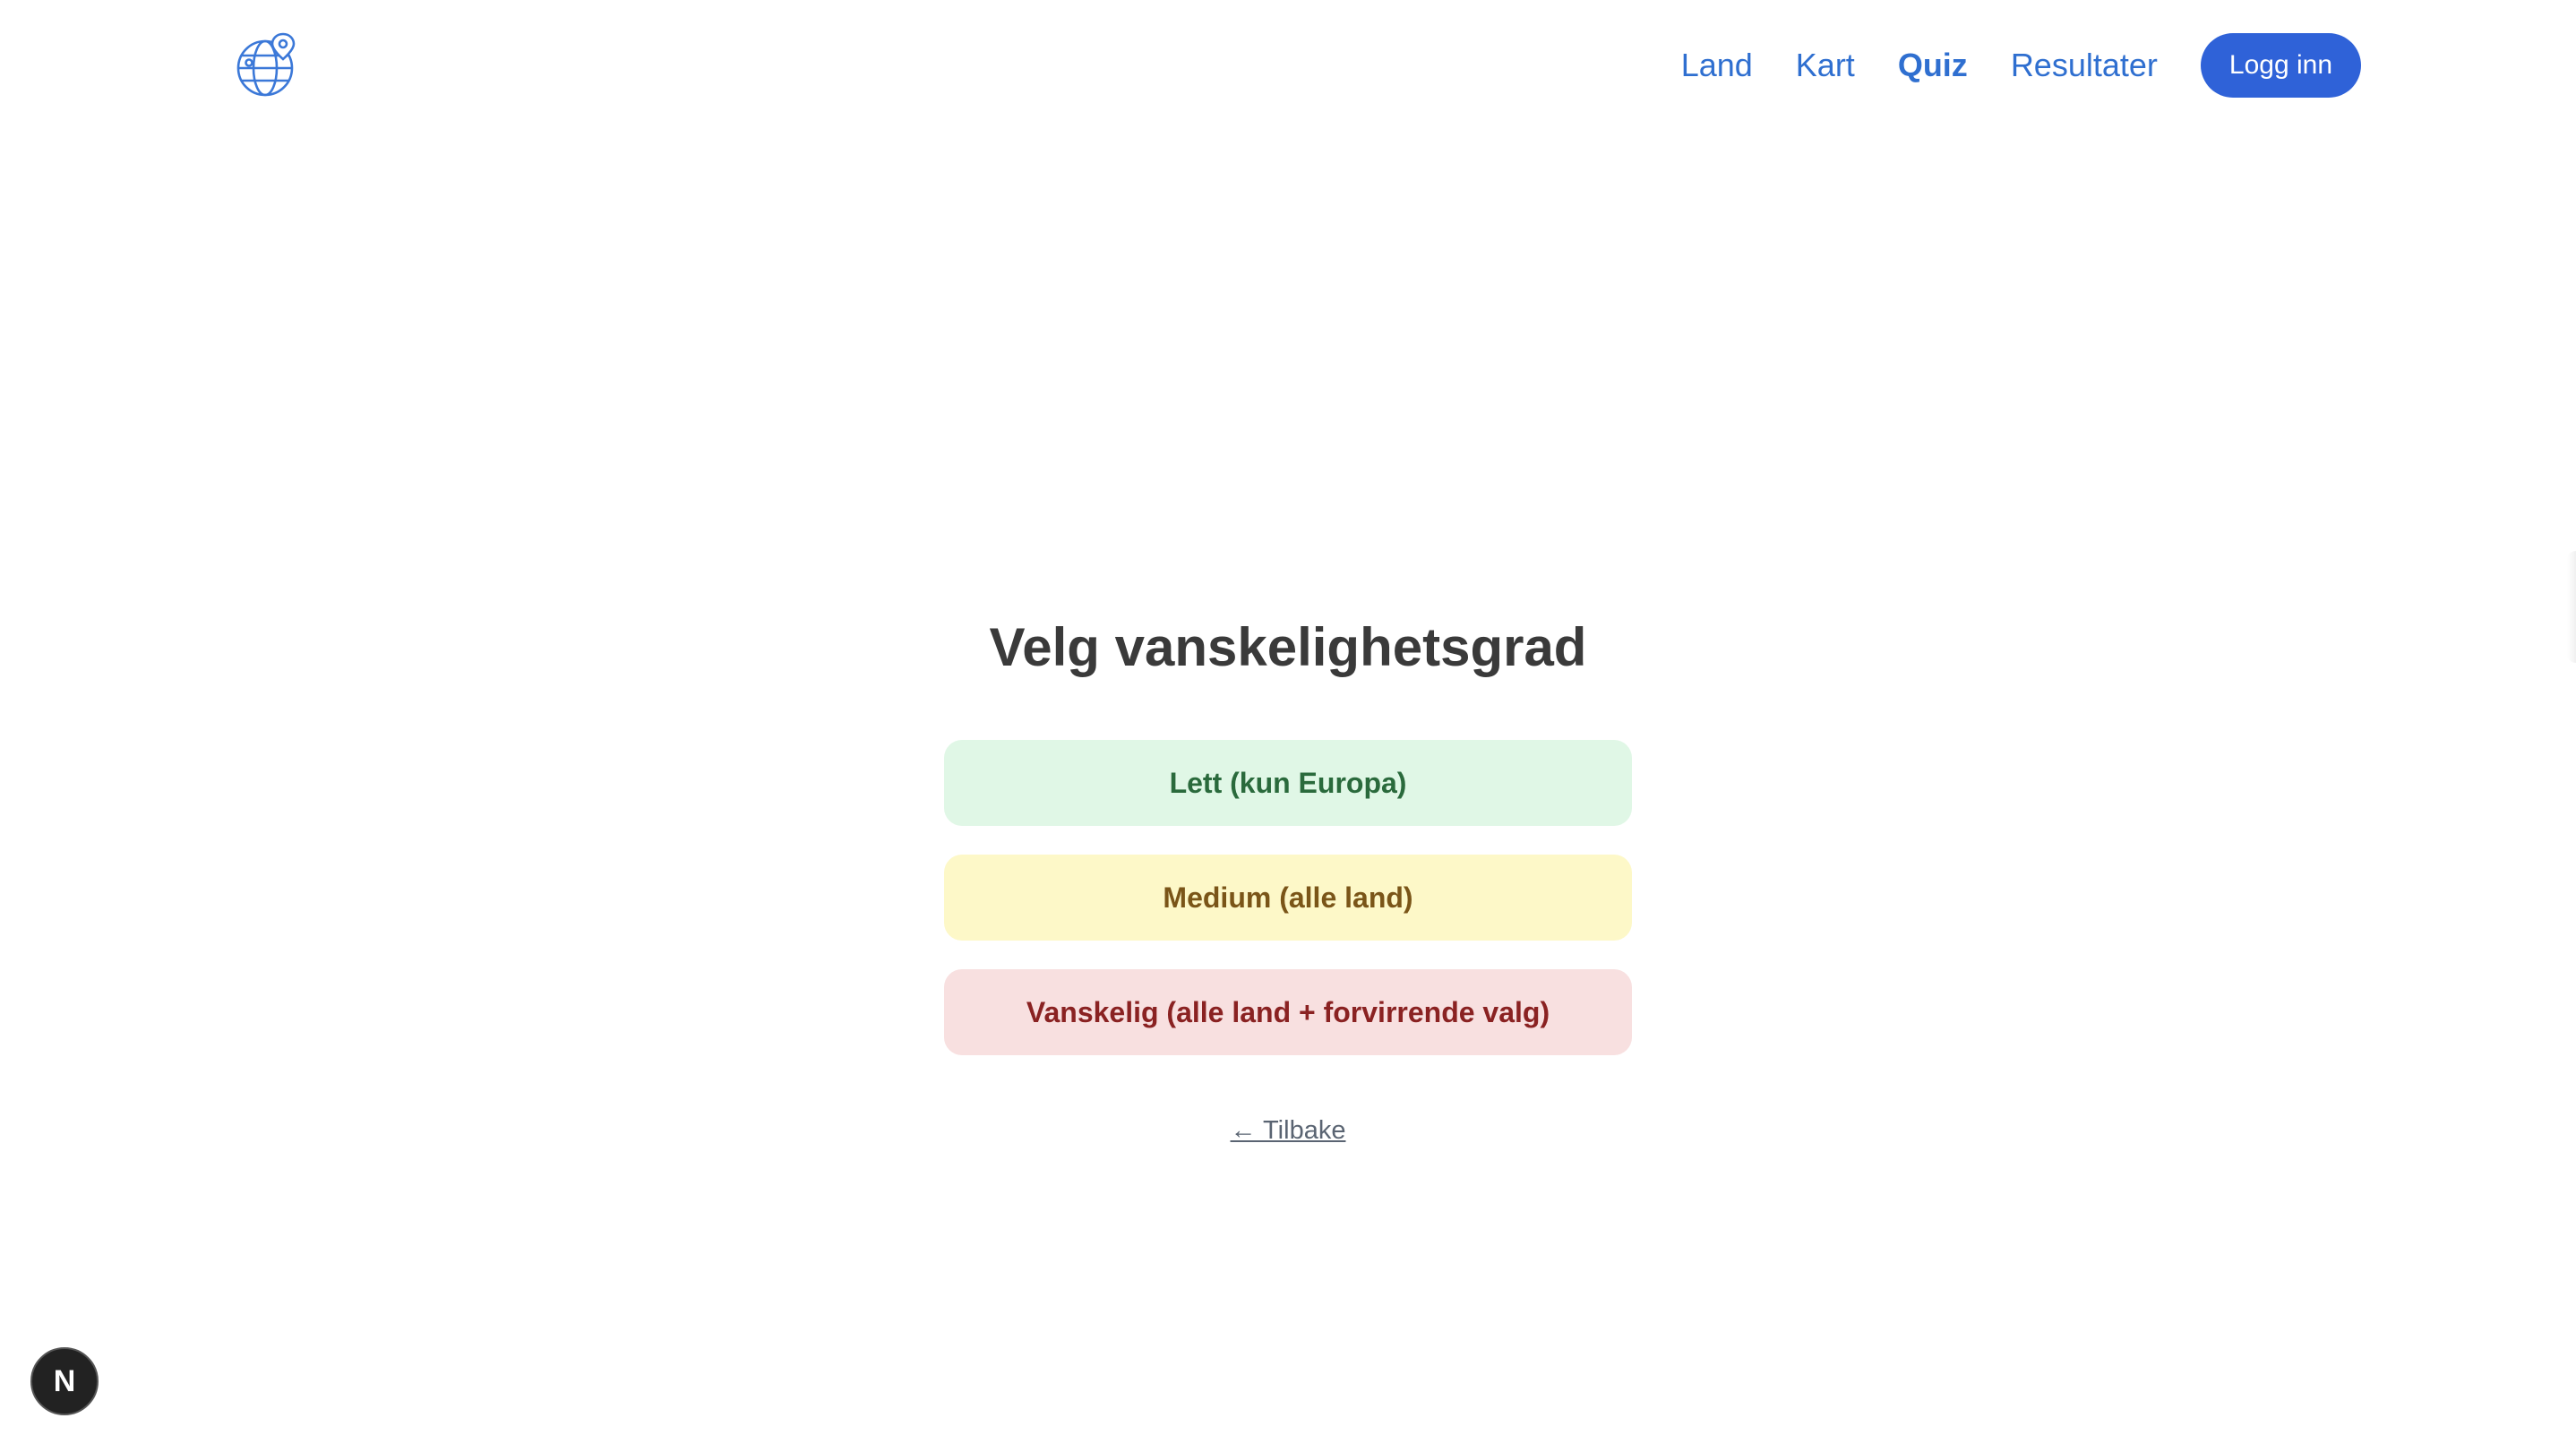  I want to click on back-link: ← Tilbake, so click(1288, 1131).